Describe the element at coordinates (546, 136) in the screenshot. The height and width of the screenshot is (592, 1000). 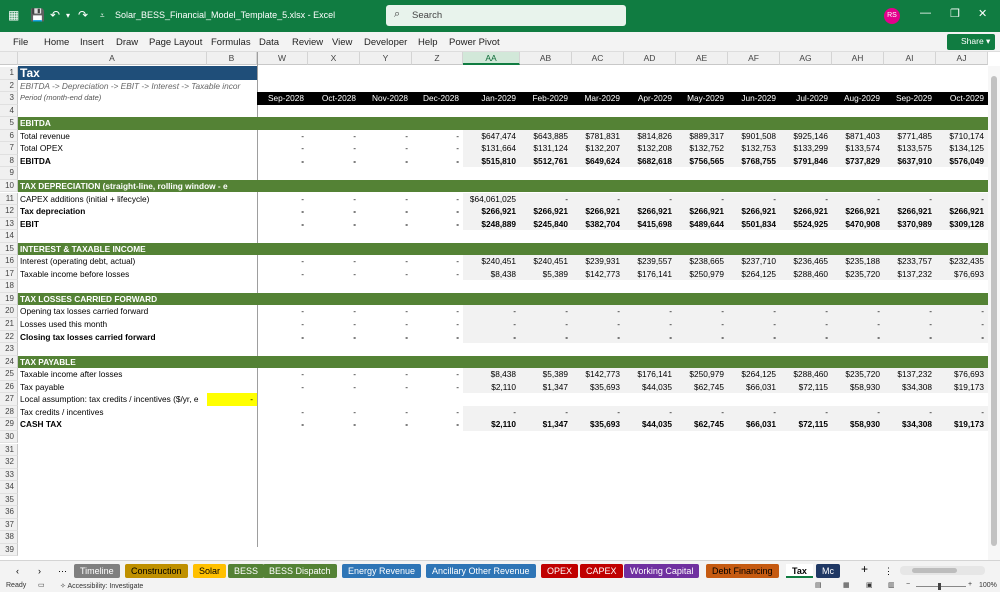
I see `data-cell: $643,885` at that location.